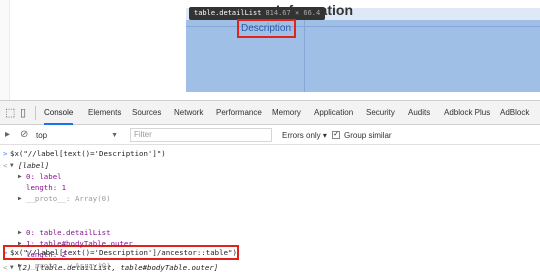 The image size is (540, 272). I want to click on result-item: 0: table.detailList, so click(68, 232).